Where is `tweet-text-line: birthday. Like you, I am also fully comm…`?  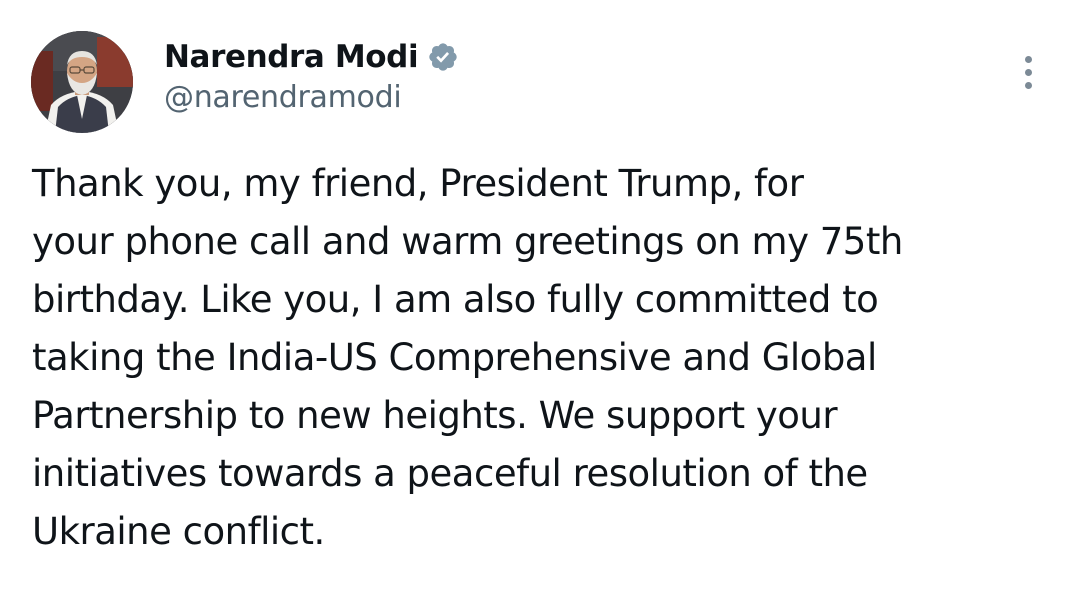 tweet-text-line: birthday. Like you, I am also fully comm… is located at coordinates (455, 299).